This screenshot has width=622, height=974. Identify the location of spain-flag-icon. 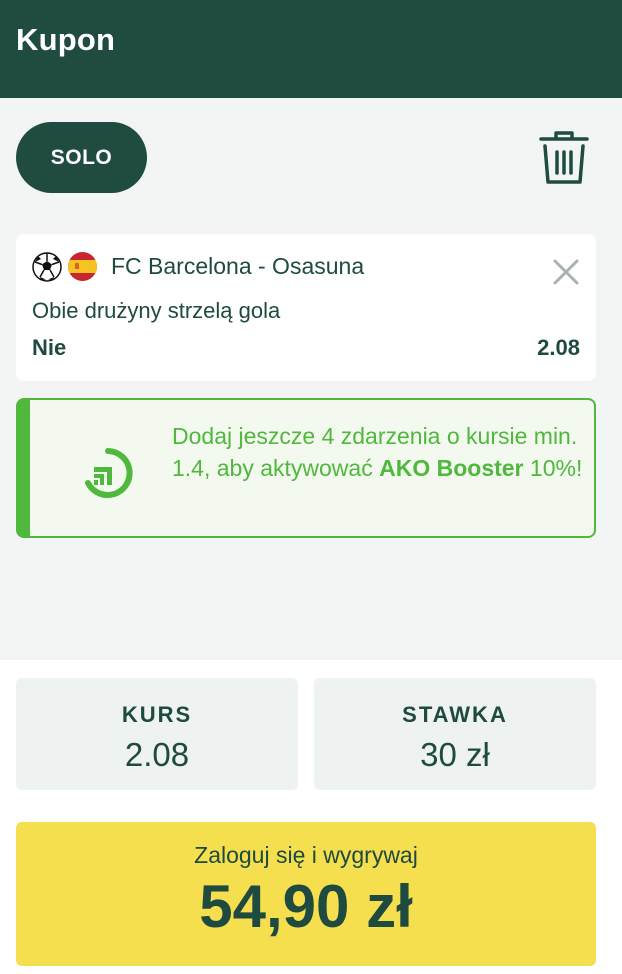
(82, 266).